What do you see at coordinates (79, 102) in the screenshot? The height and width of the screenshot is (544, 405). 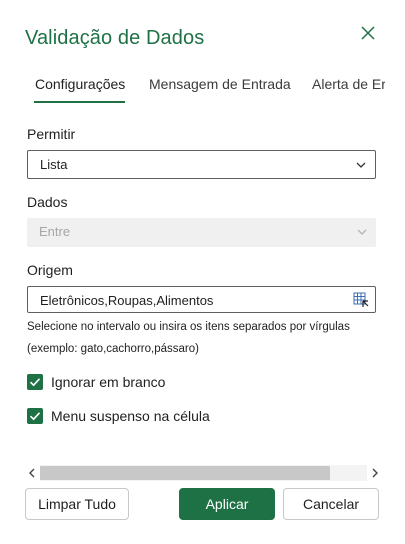 I see `active-tab-indicator` at bounding box center [79, 102].